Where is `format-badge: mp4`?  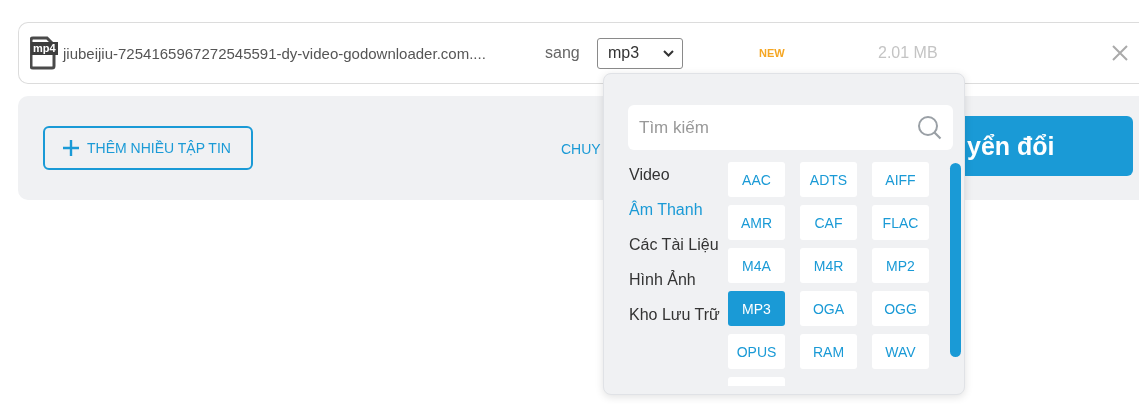
format-badge: mp4 is located at coordinates (44, 48).